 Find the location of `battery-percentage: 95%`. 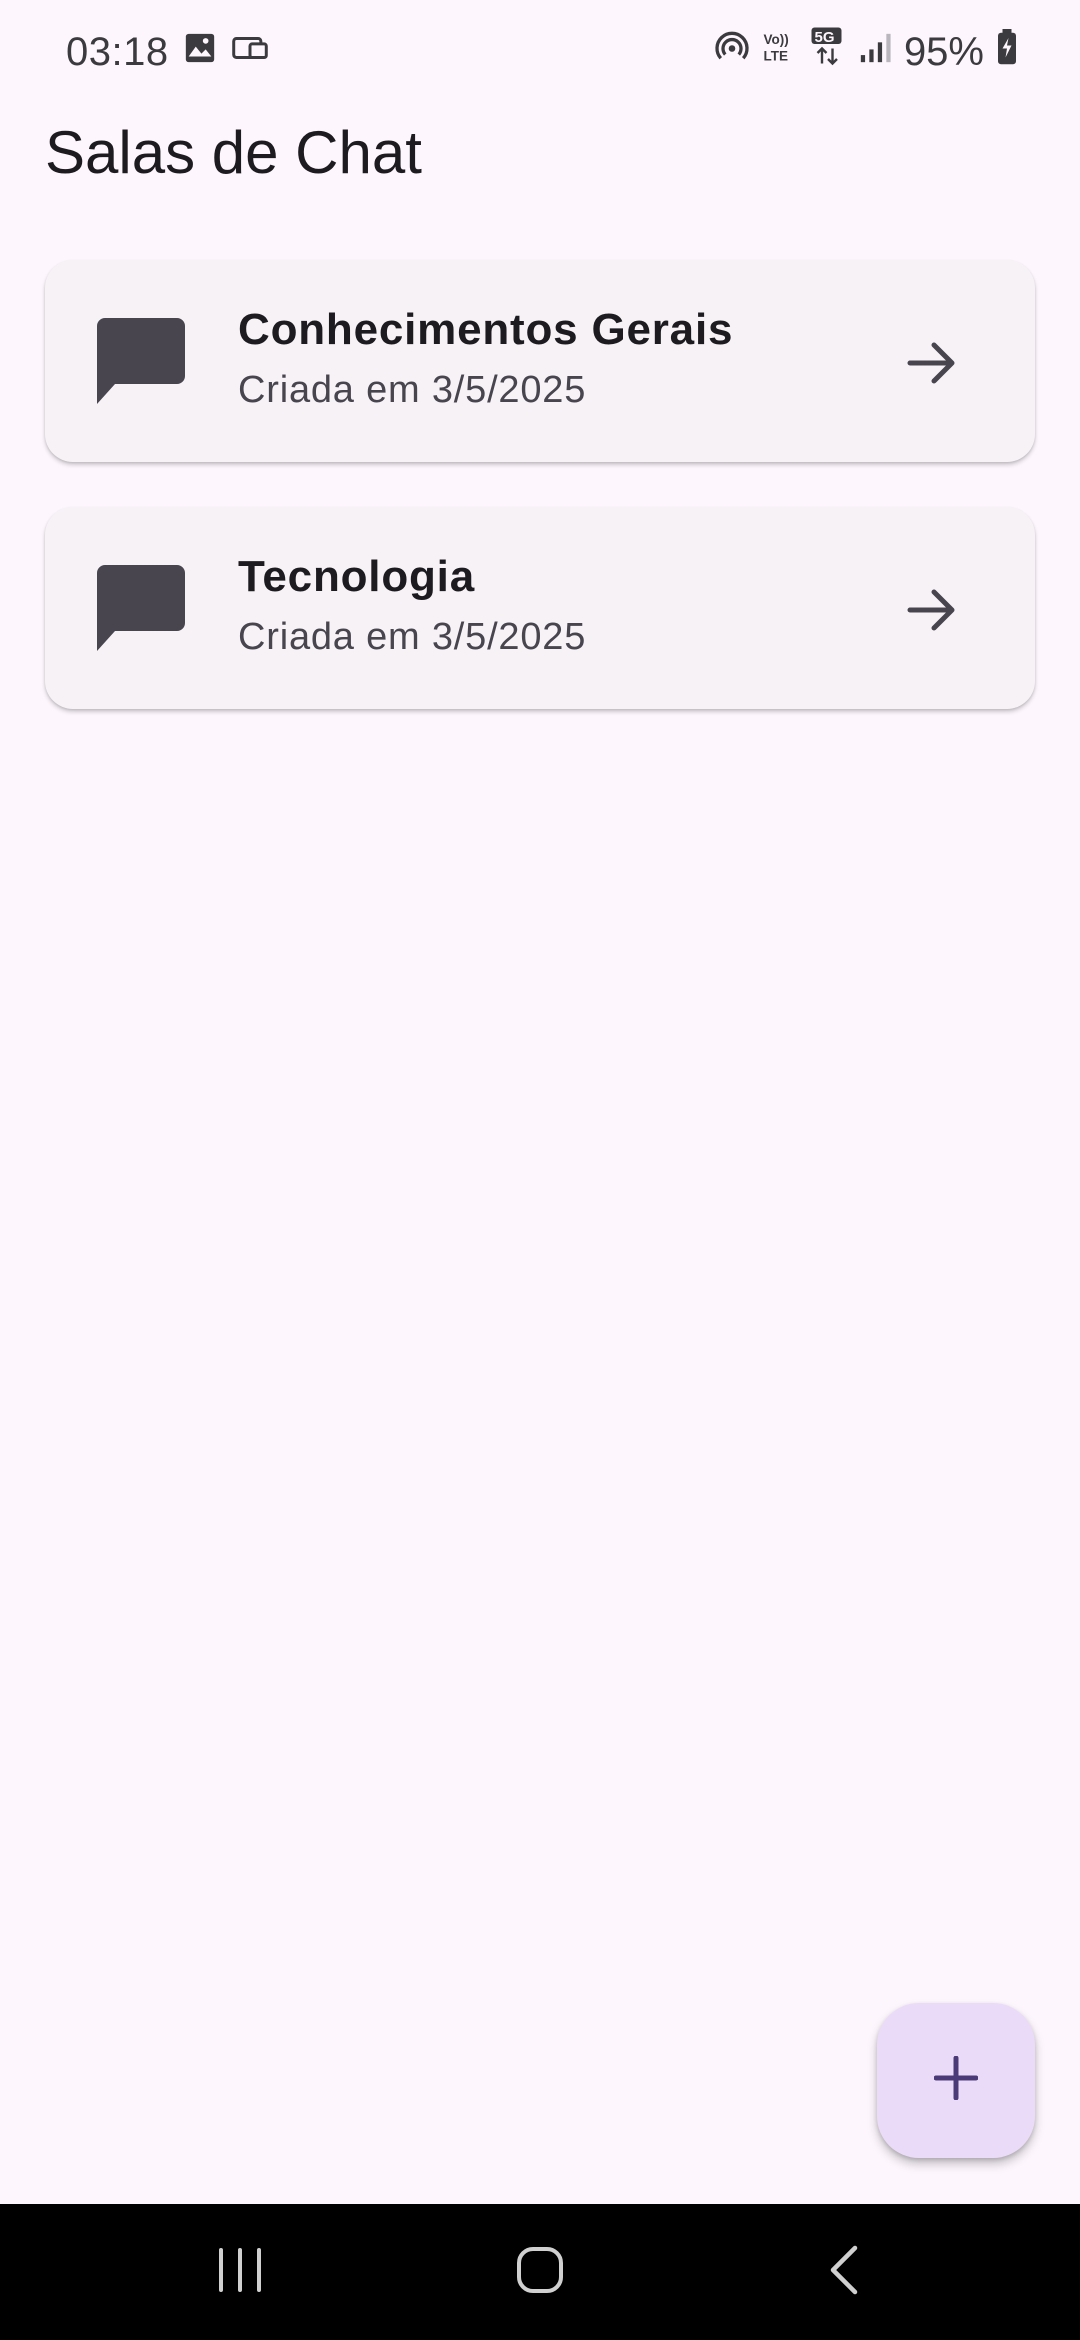

battery-percentage: 95% is located at coordinates (943, 51).